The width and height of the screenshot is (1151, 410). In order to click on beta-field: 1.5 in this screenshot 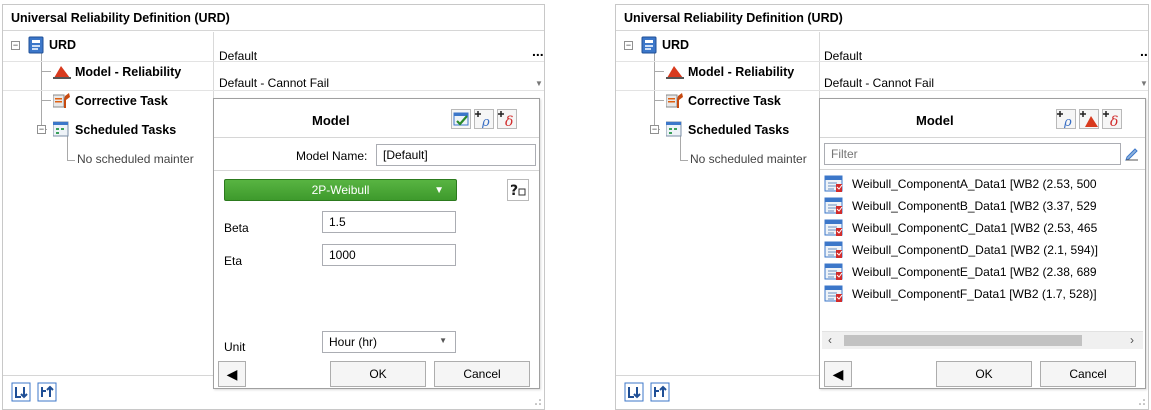, I will do `click(389, 222)`.